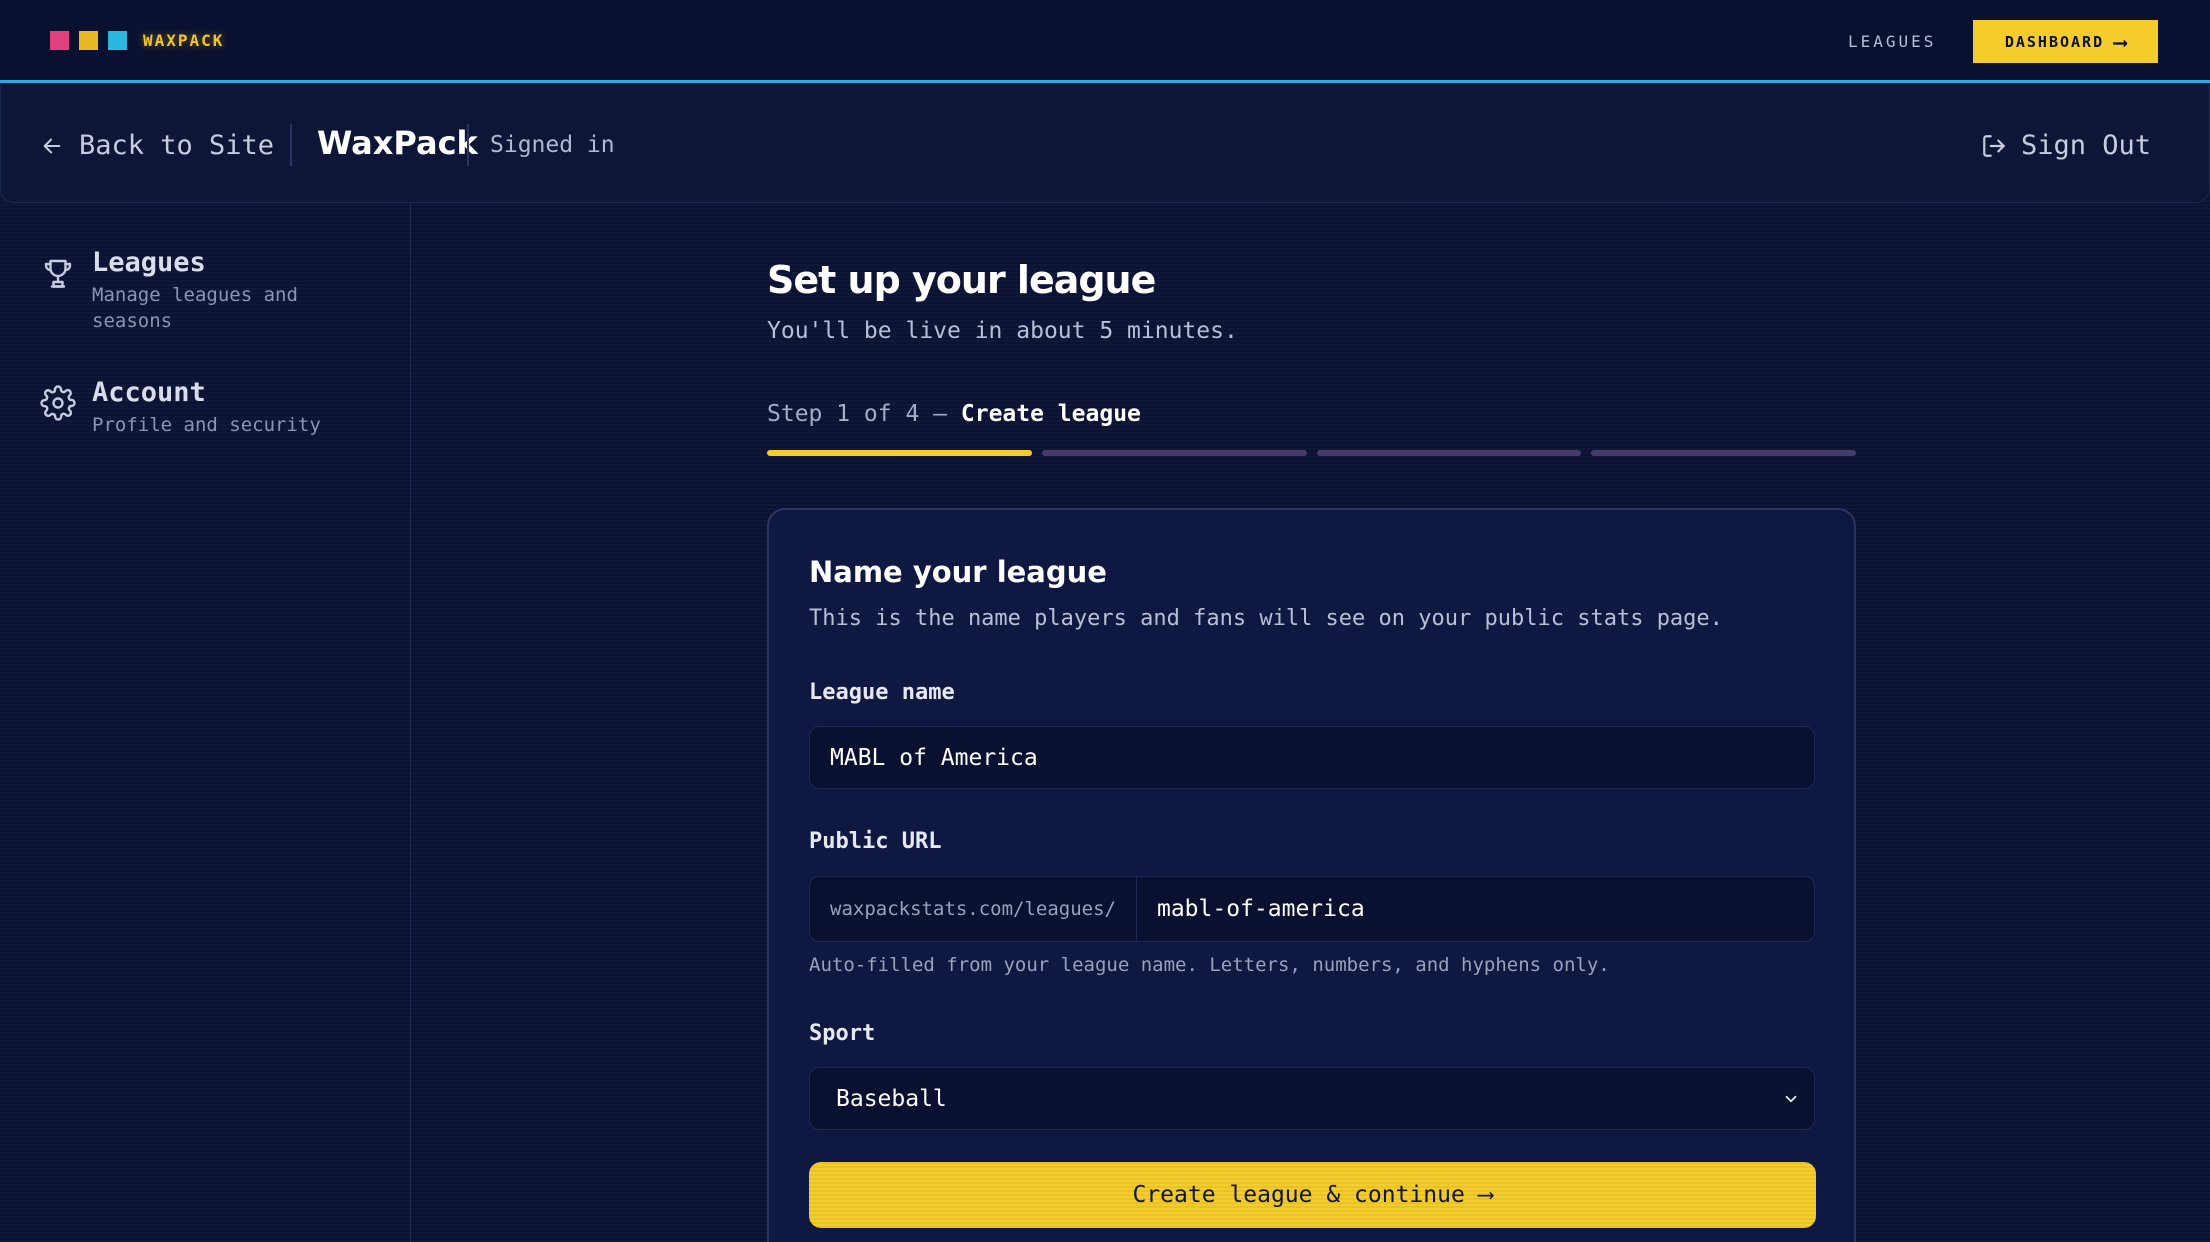 This screenshot has width=2210, height=1242. I want to click on page-subtitle: You'll be live in about 5 minutes., so click(1002, 331).